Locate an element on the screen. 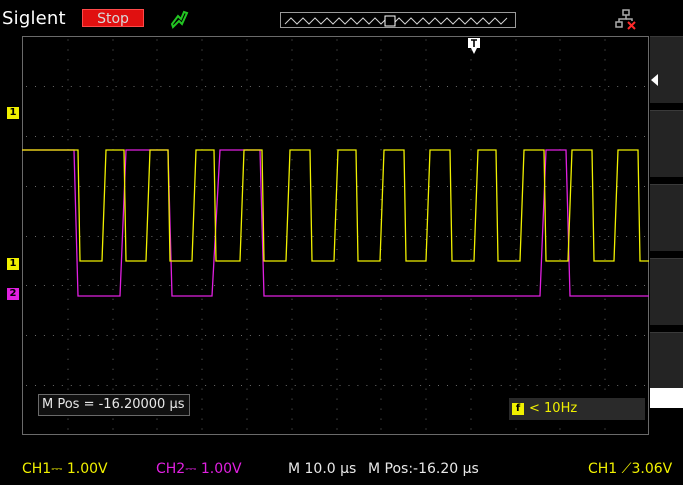  top-bar: Siglent Stop is located at coordinates (341, 18).